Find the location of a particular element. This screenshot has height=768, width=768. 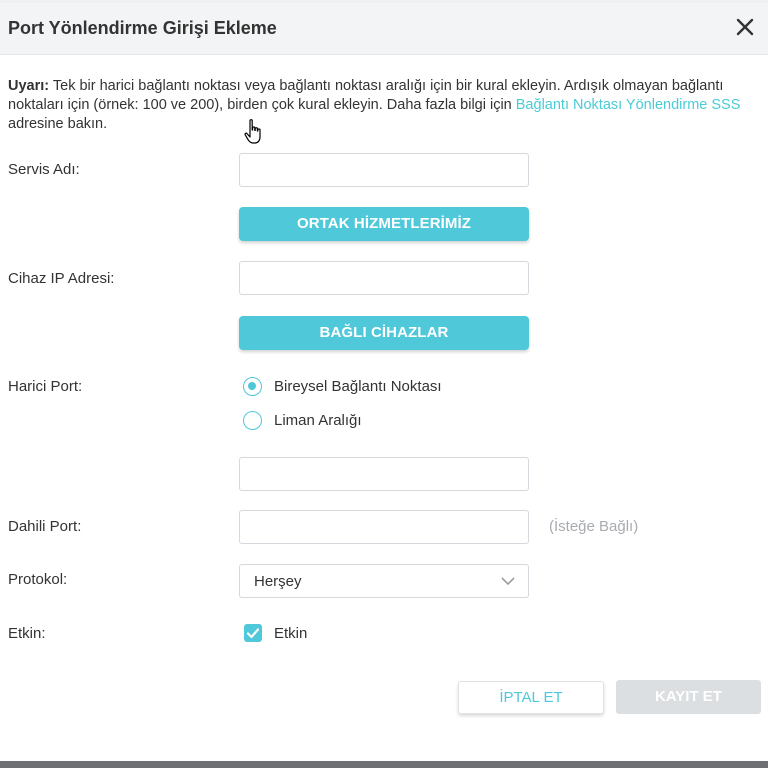

service-name-input is located at coordinates (384, 170).